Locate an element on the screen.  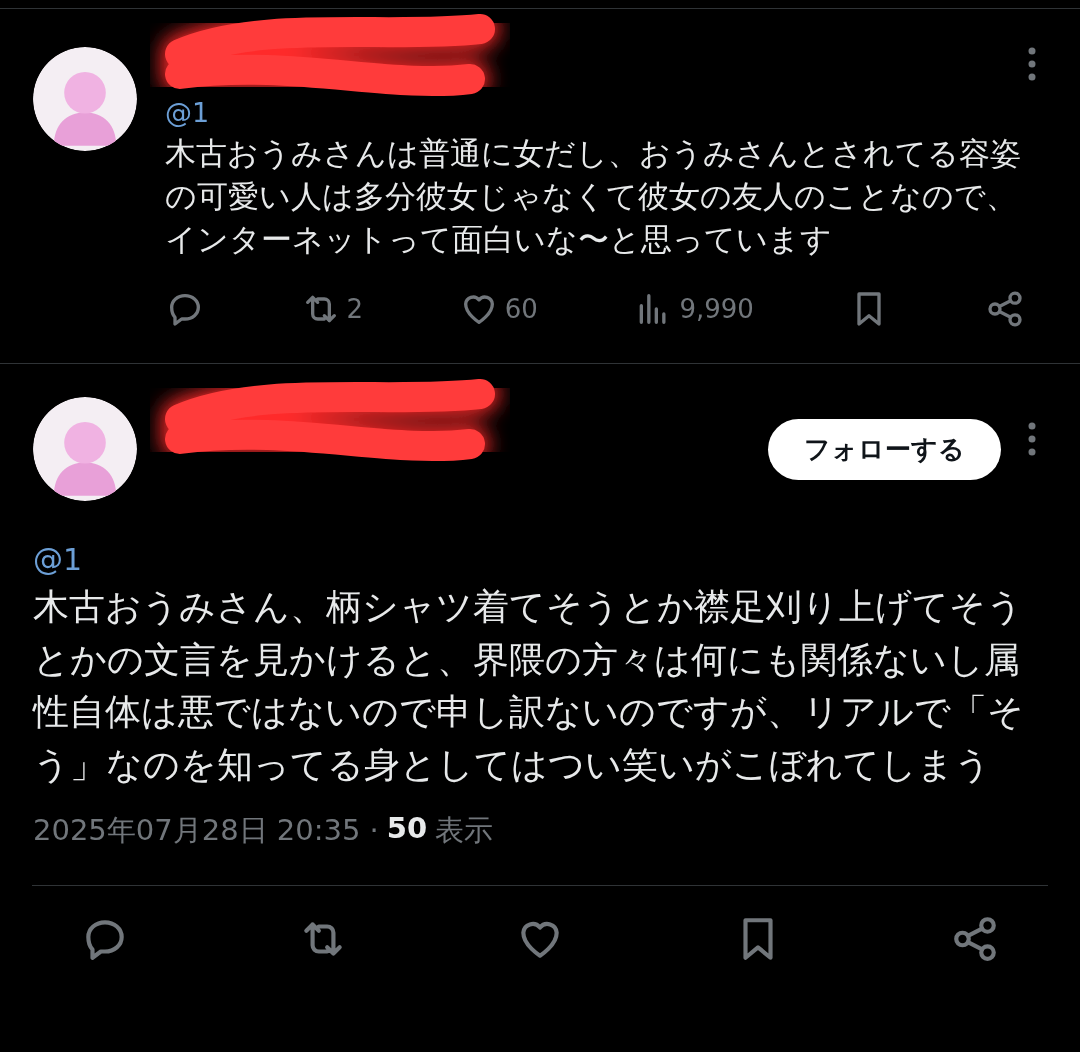
view-count: 50 is located at coordinates (407, 829).